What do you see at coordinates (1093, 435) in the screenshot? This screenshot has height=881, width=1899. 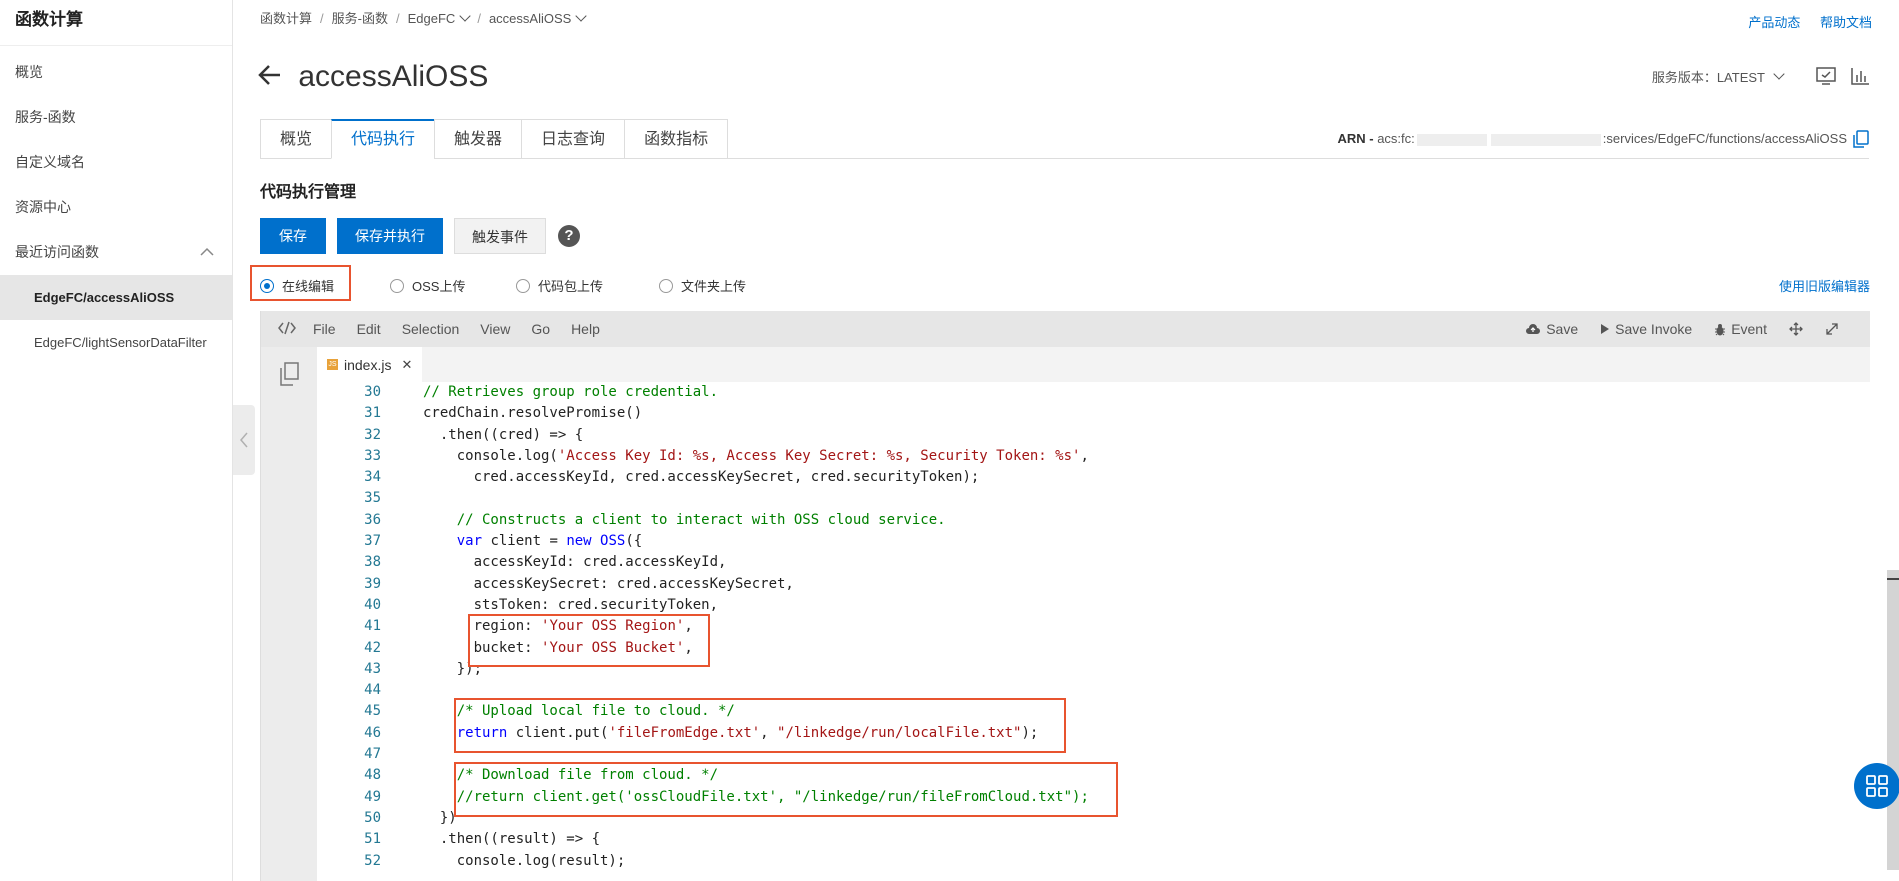 I see `code-line: 32 .then((cred) => {` at bounding box center [1093, 435].